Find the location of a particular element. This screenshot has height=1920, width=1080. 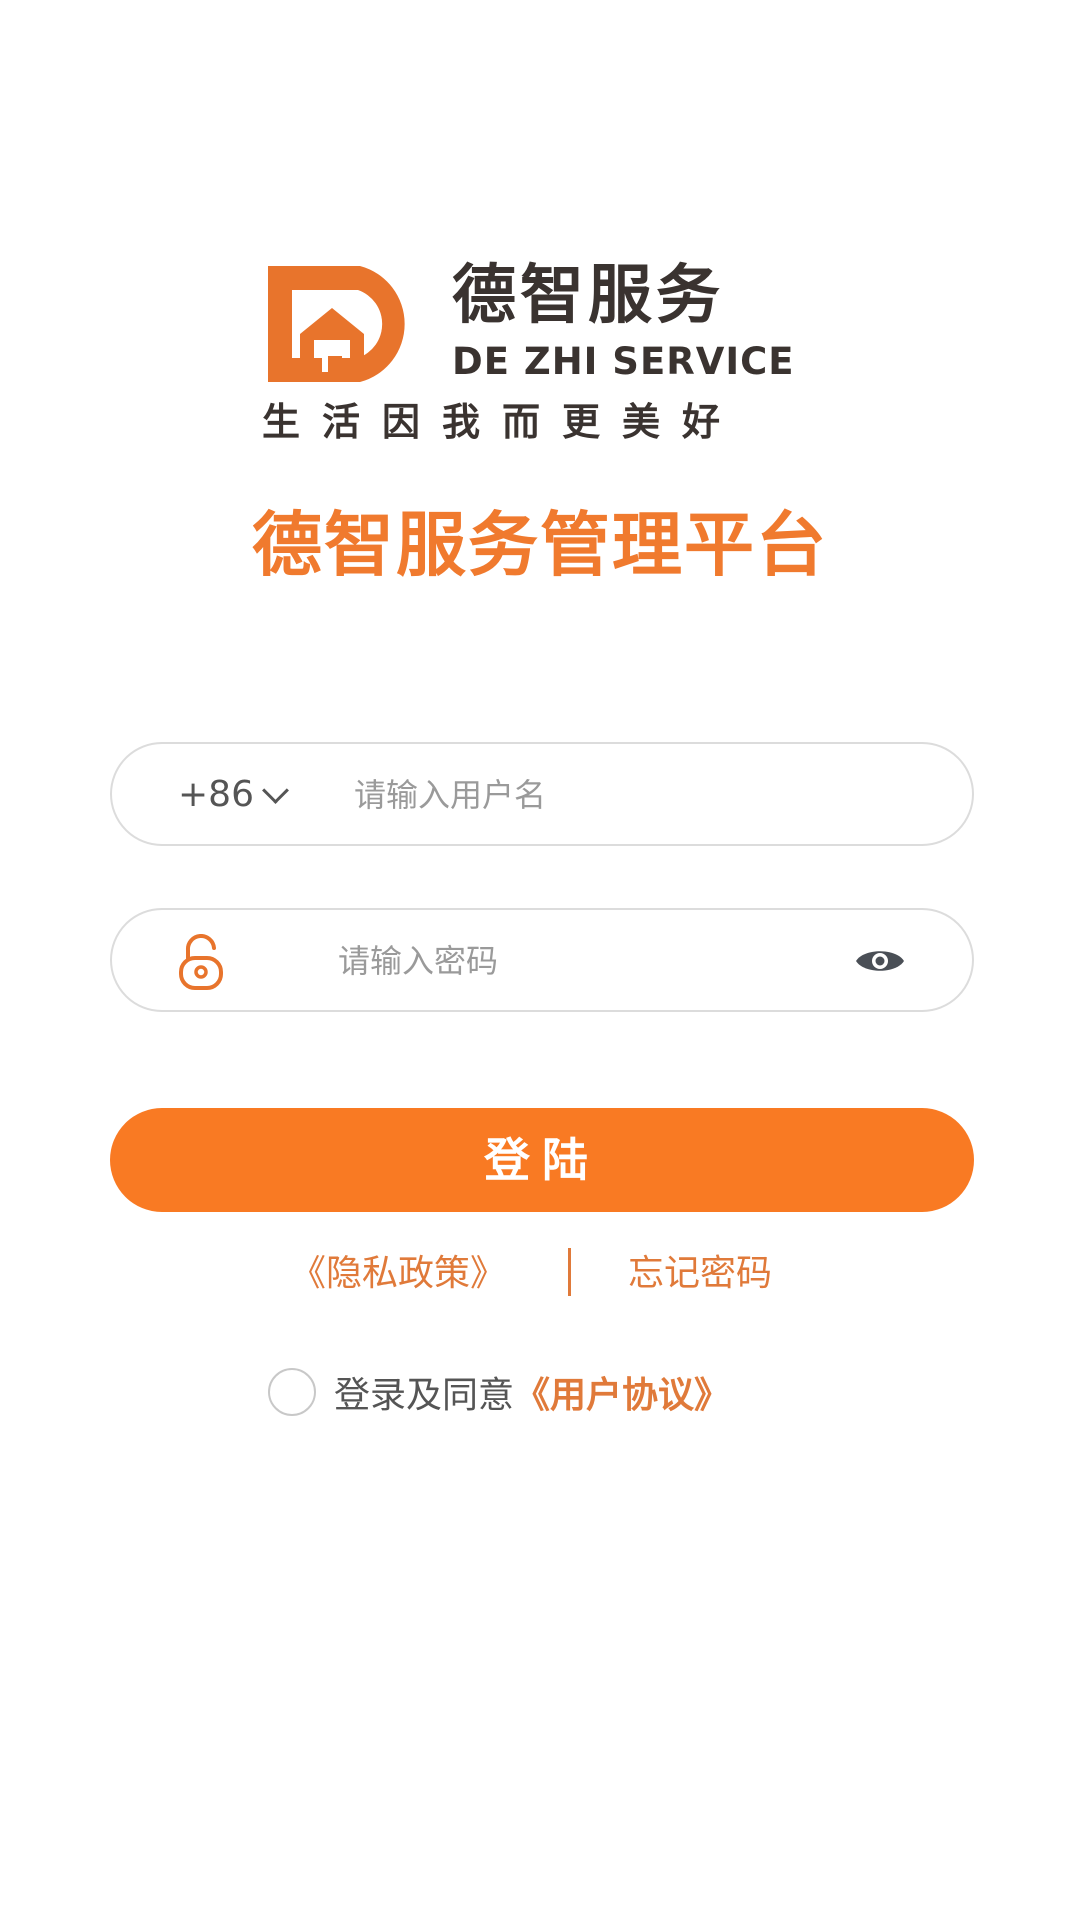

chevron-down-icon is located at coordinates (275, 790).